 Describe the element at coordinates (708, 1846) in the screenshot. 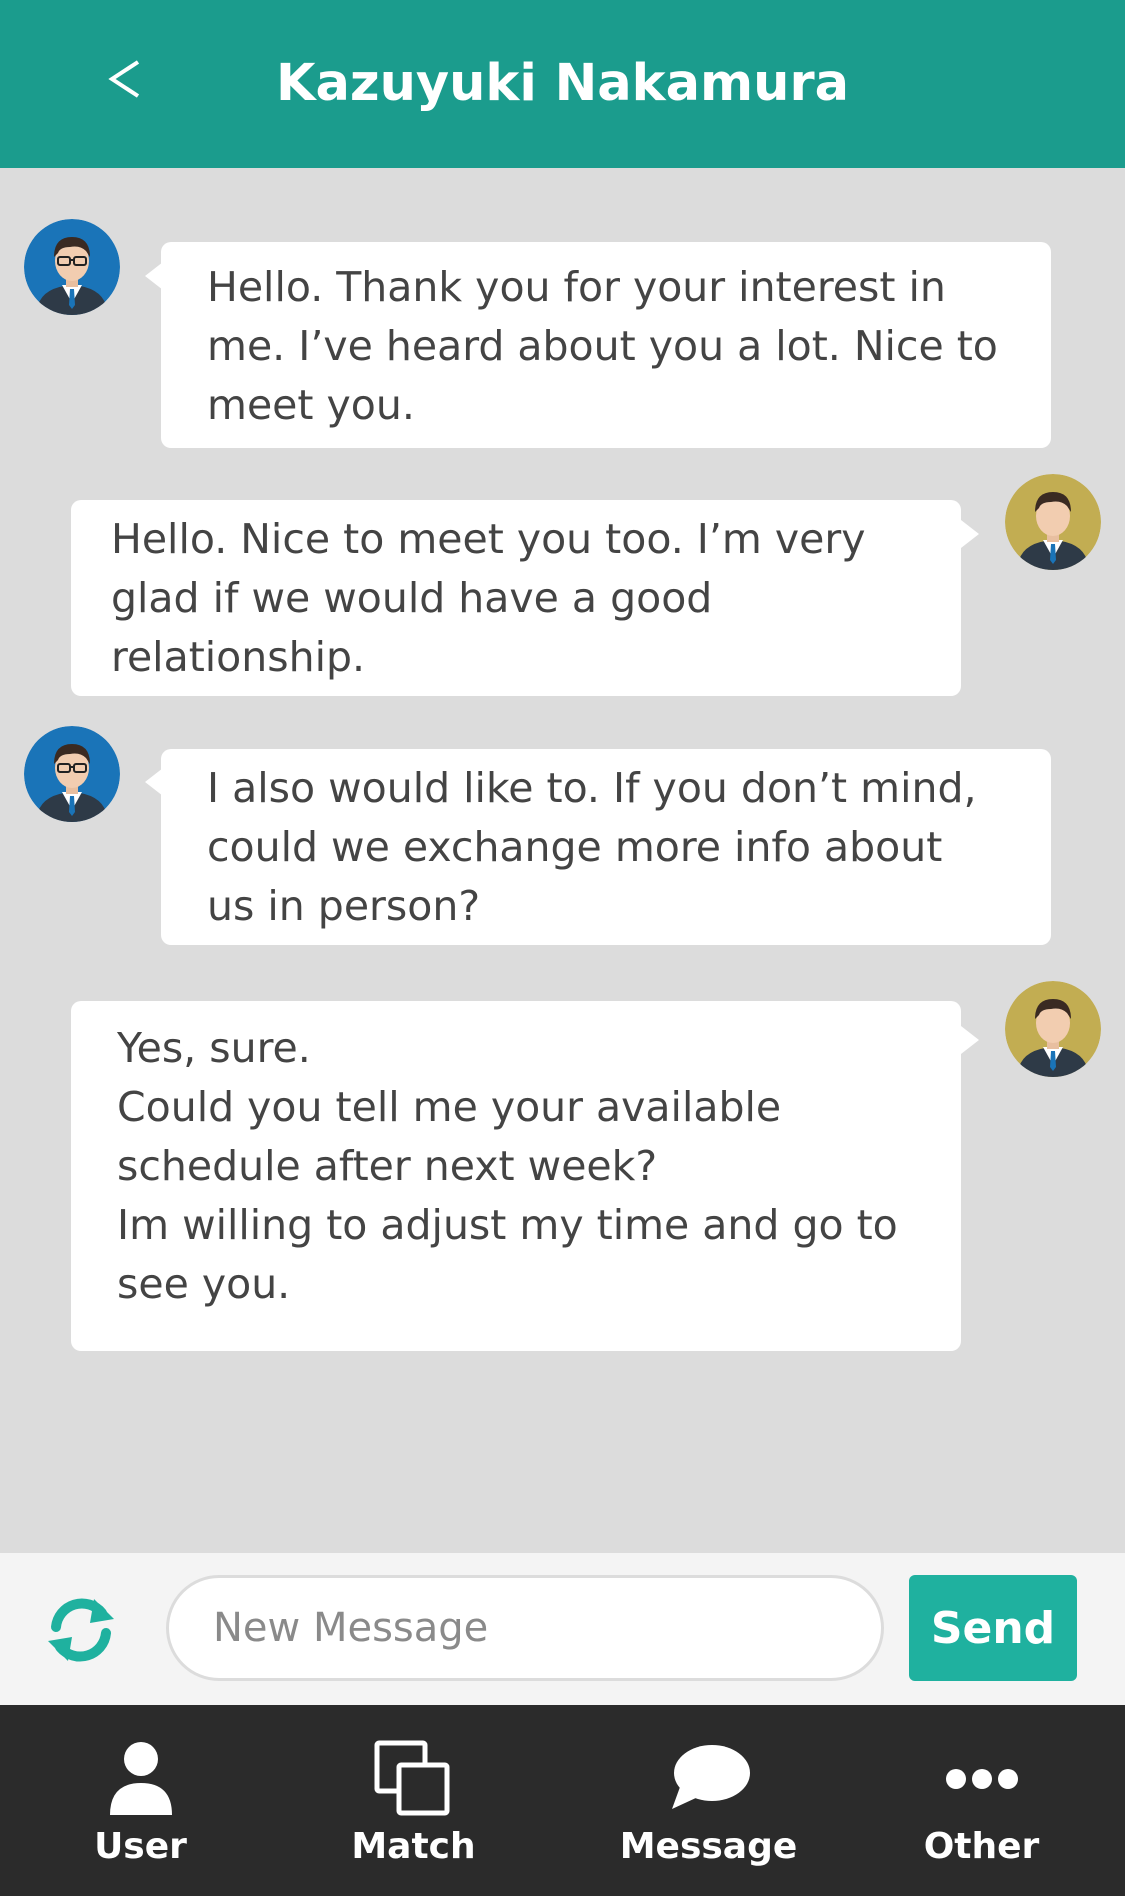

I see `tab-label: Message` at that location.